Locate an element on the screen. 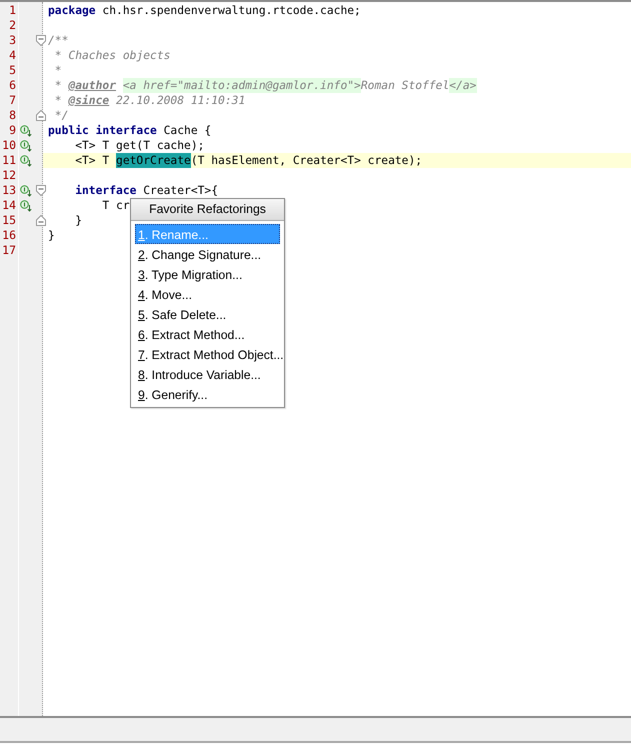  line-number: 2 is located at coordinates (12, 25).